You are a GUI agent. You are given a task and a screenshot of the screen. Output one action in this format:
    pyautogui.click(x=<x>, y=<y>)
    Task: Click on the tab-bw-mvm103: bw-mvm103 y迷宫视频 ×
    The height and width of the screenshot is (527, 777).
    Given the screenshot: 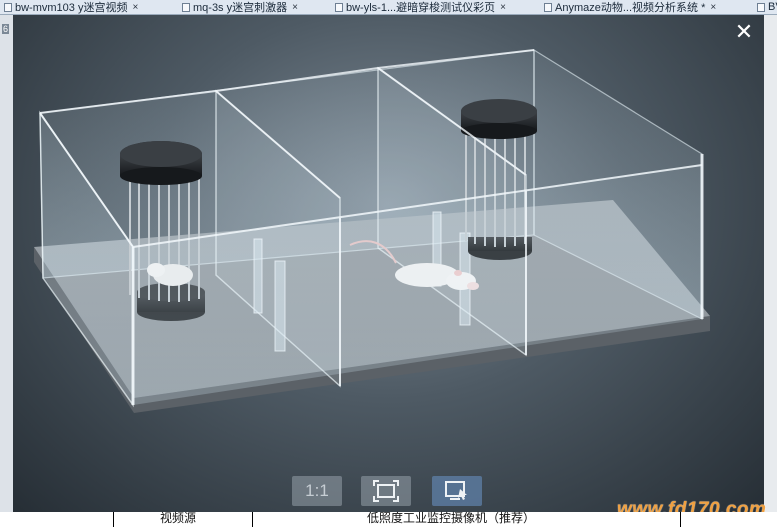 What is the action you would take?
    pyautogui.click(x=71, y=7)
    